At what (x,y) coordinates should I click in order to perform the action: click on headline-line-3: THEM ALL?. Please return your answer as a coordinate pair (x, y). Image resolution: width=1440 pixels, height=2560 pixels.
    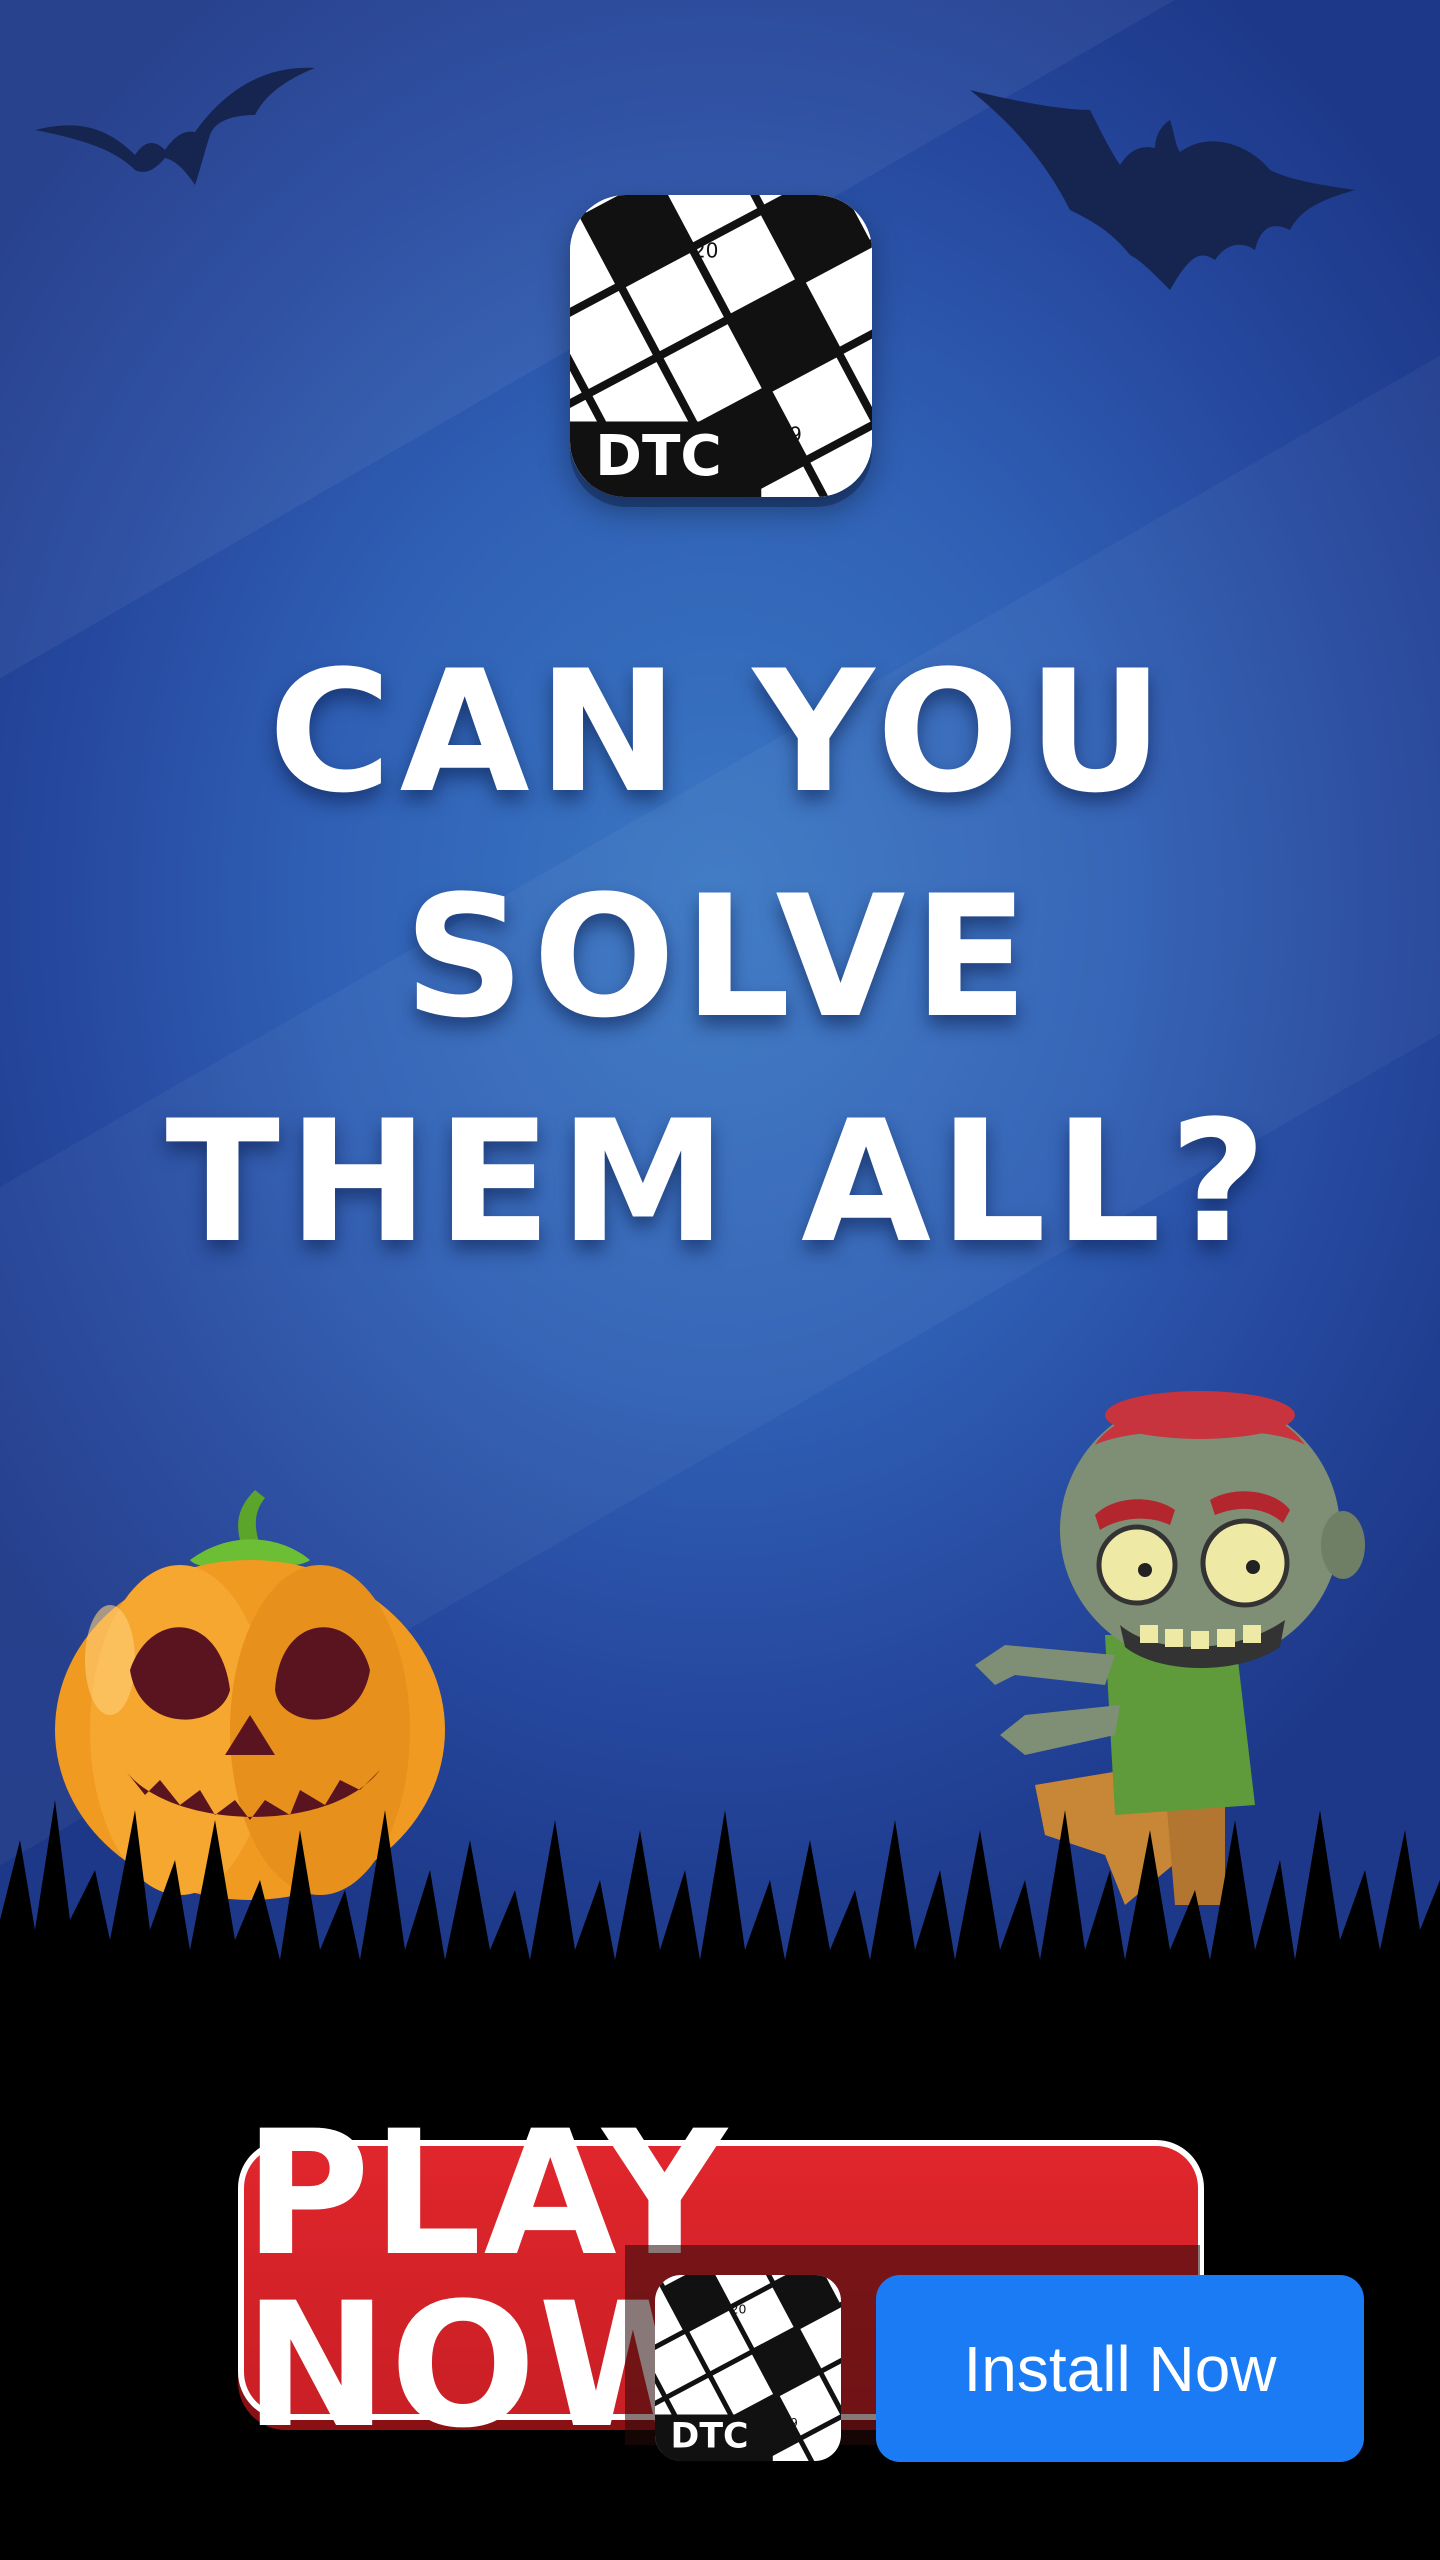
    Looking at the image, I should click on (720, 1182).